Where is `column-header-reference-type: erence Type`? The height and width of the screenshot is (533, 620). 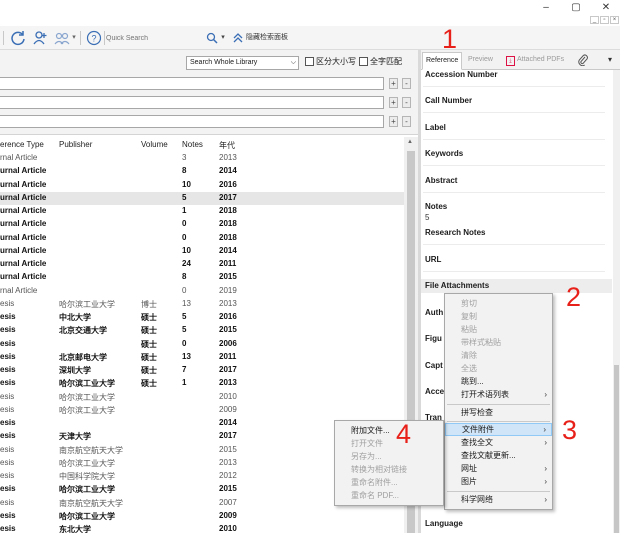 column-header-reference-type: erence Type is located at coordinates (22, 144).